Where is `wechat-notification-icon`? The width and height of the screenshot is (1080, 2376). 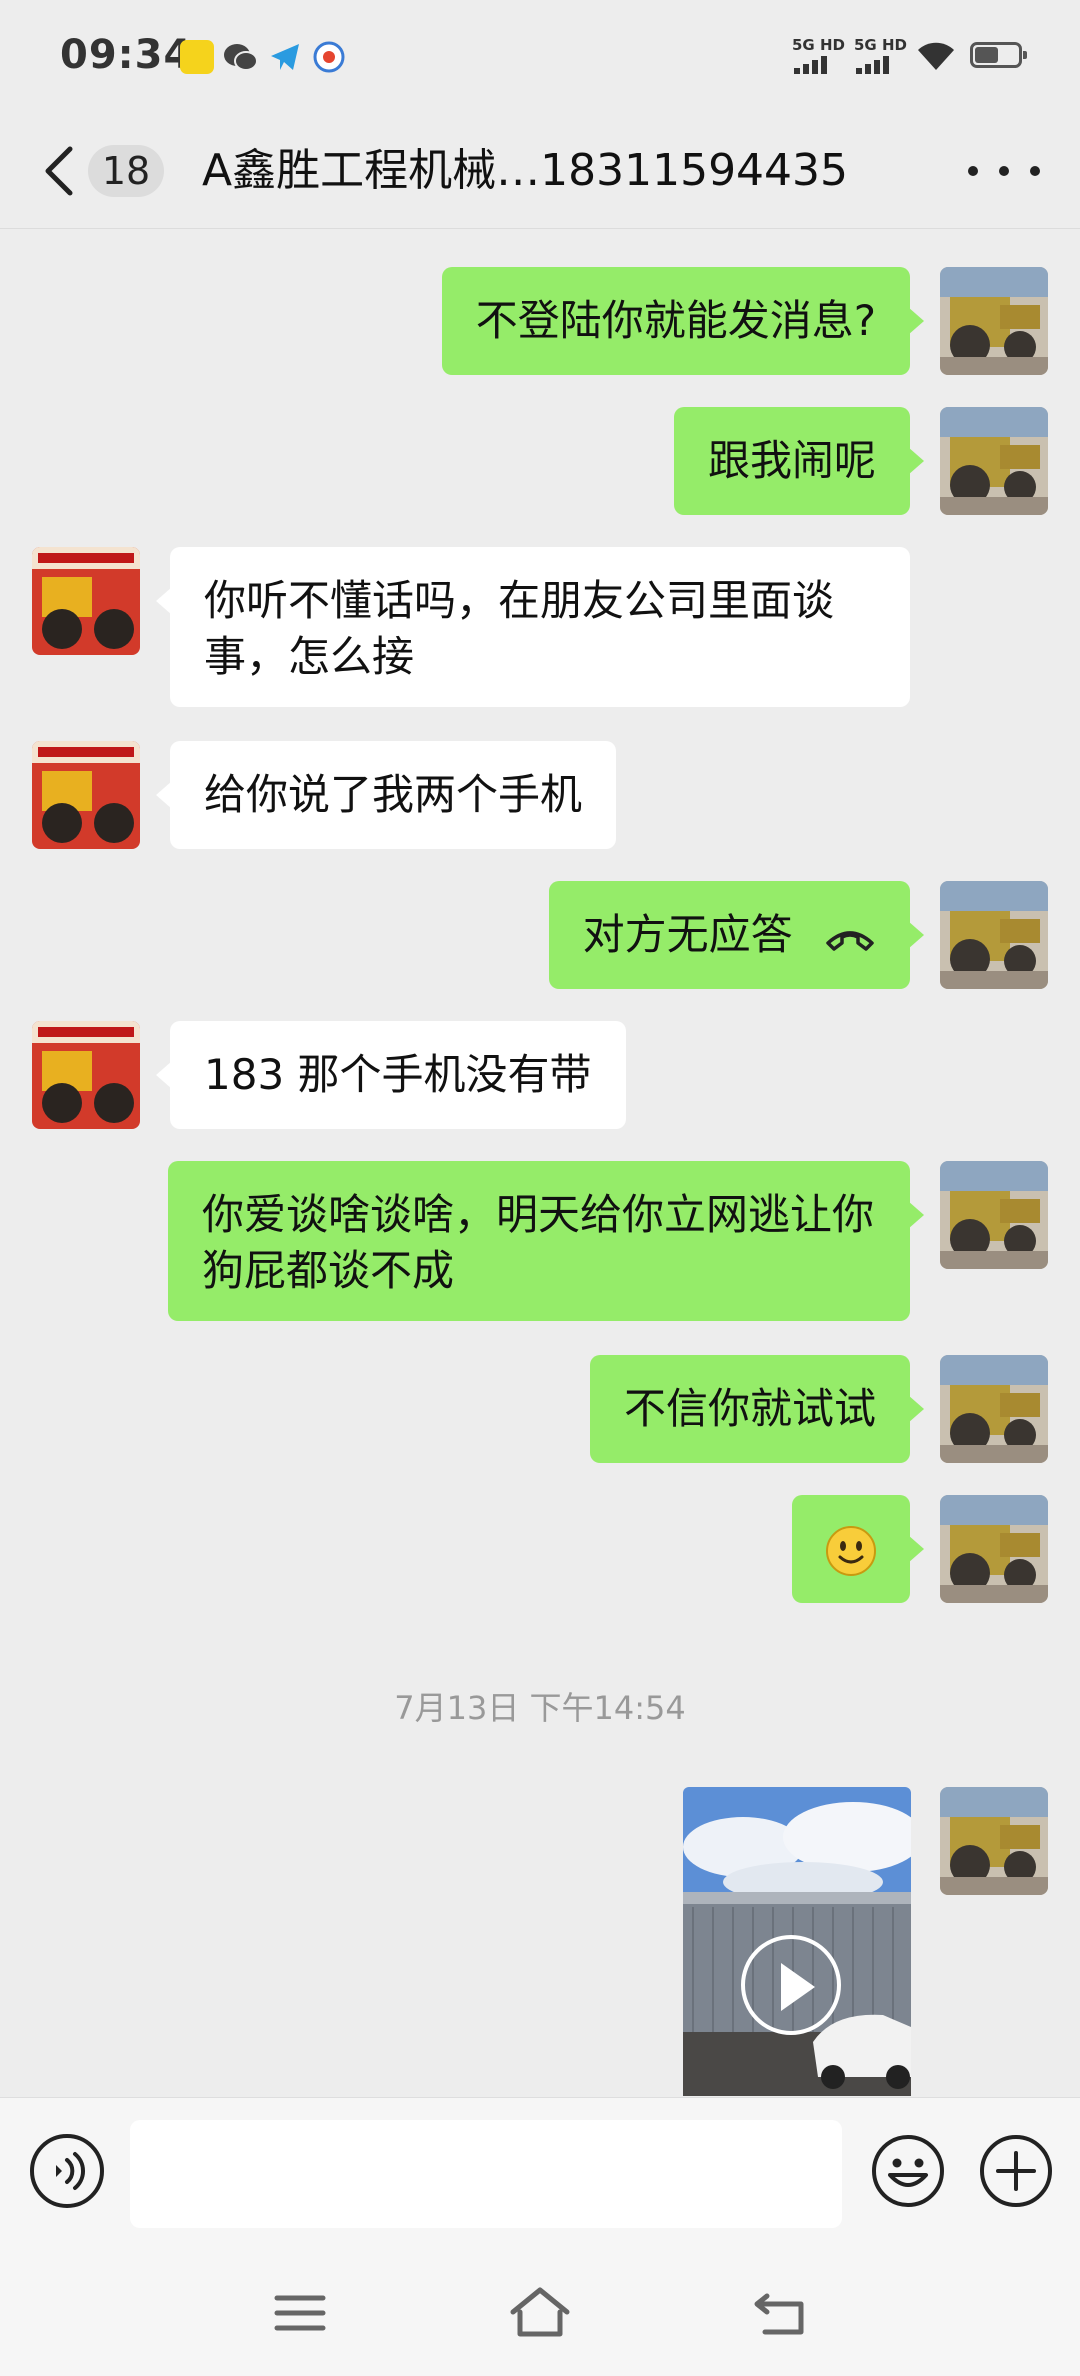 wechat-notification-icon is located at coordinates (241, 57).